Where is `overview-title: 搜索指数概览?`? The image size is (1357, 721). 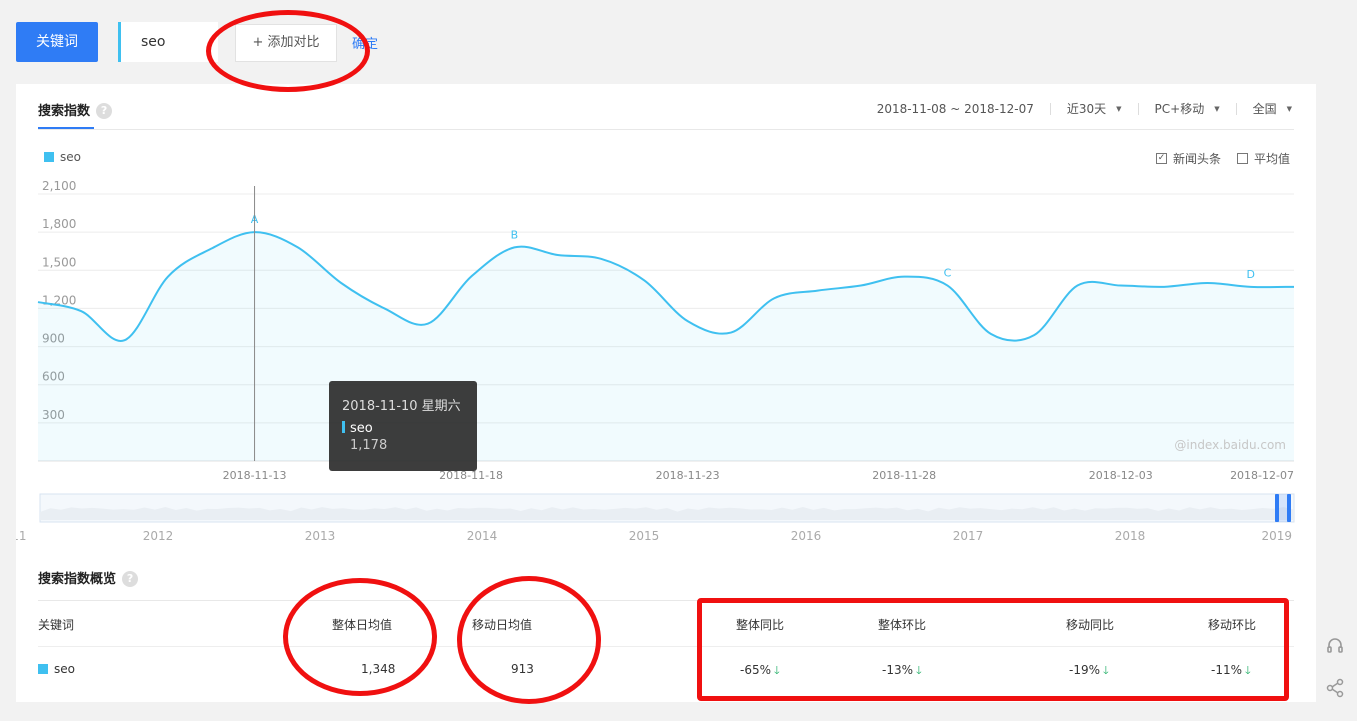 overview-title: 搜索指数概览? is located at coordinates (88, 577).